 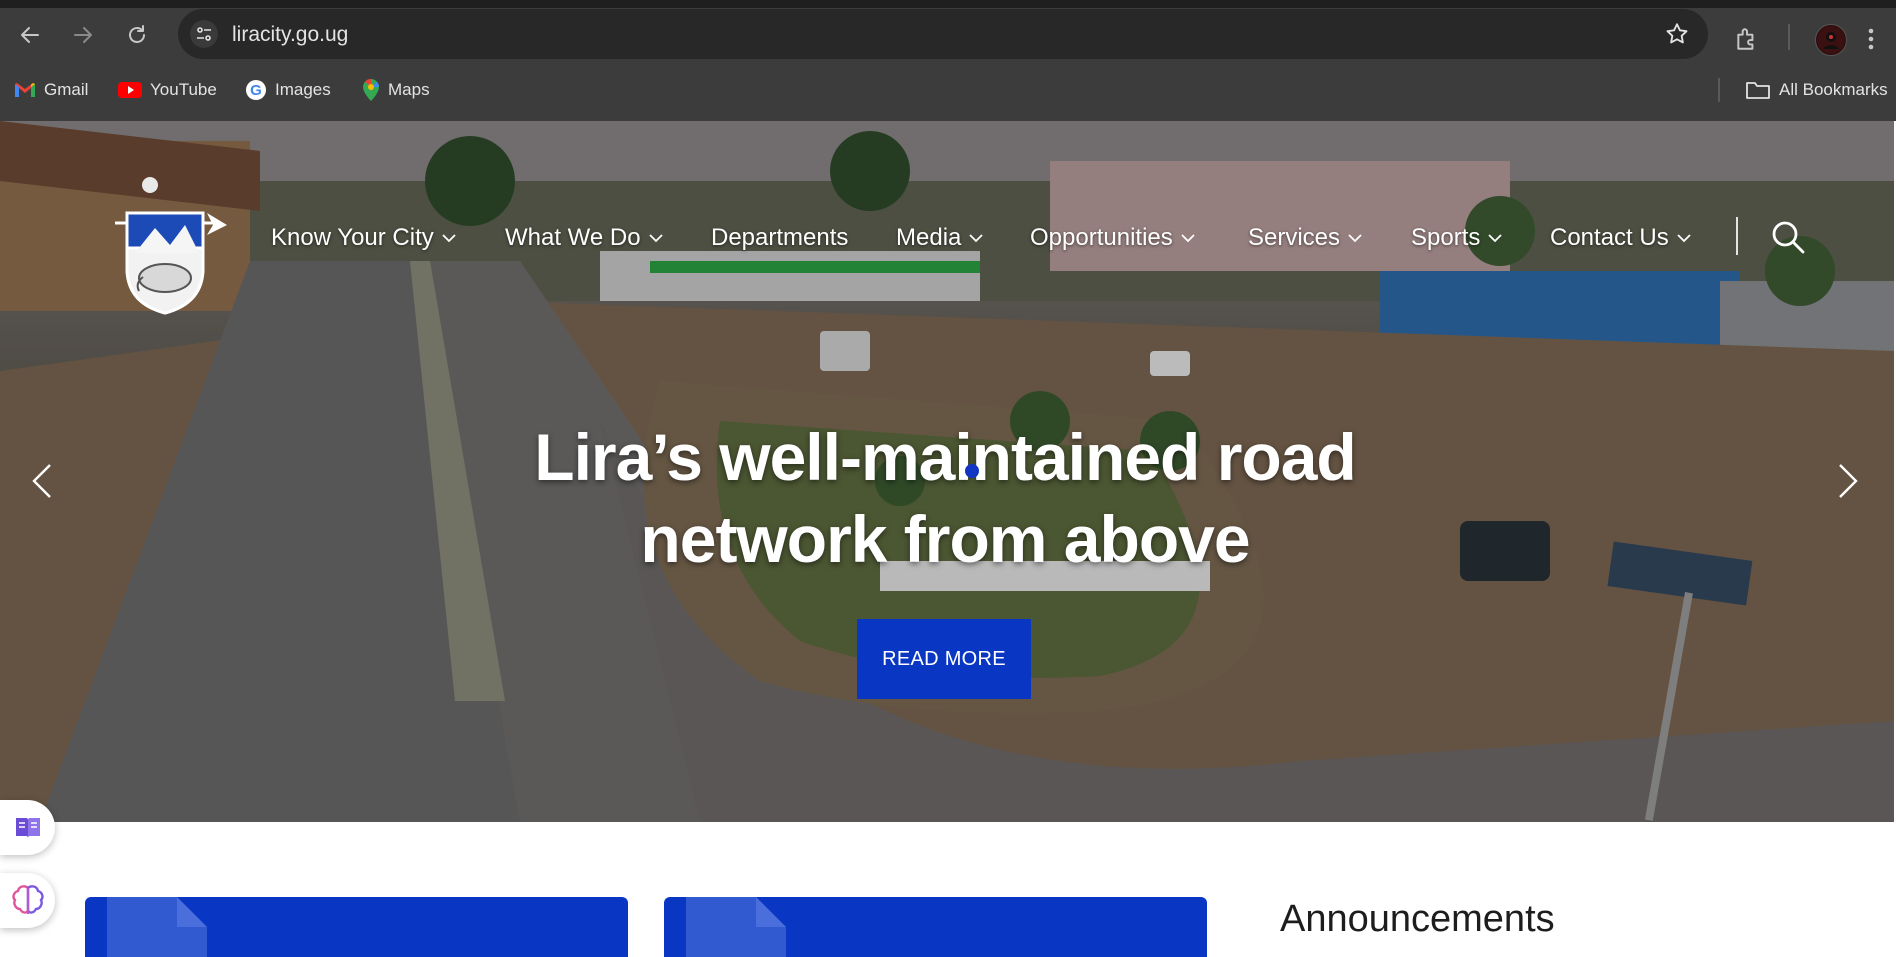 I want to click on toolbar-divider, so click(x=1789, y=37).